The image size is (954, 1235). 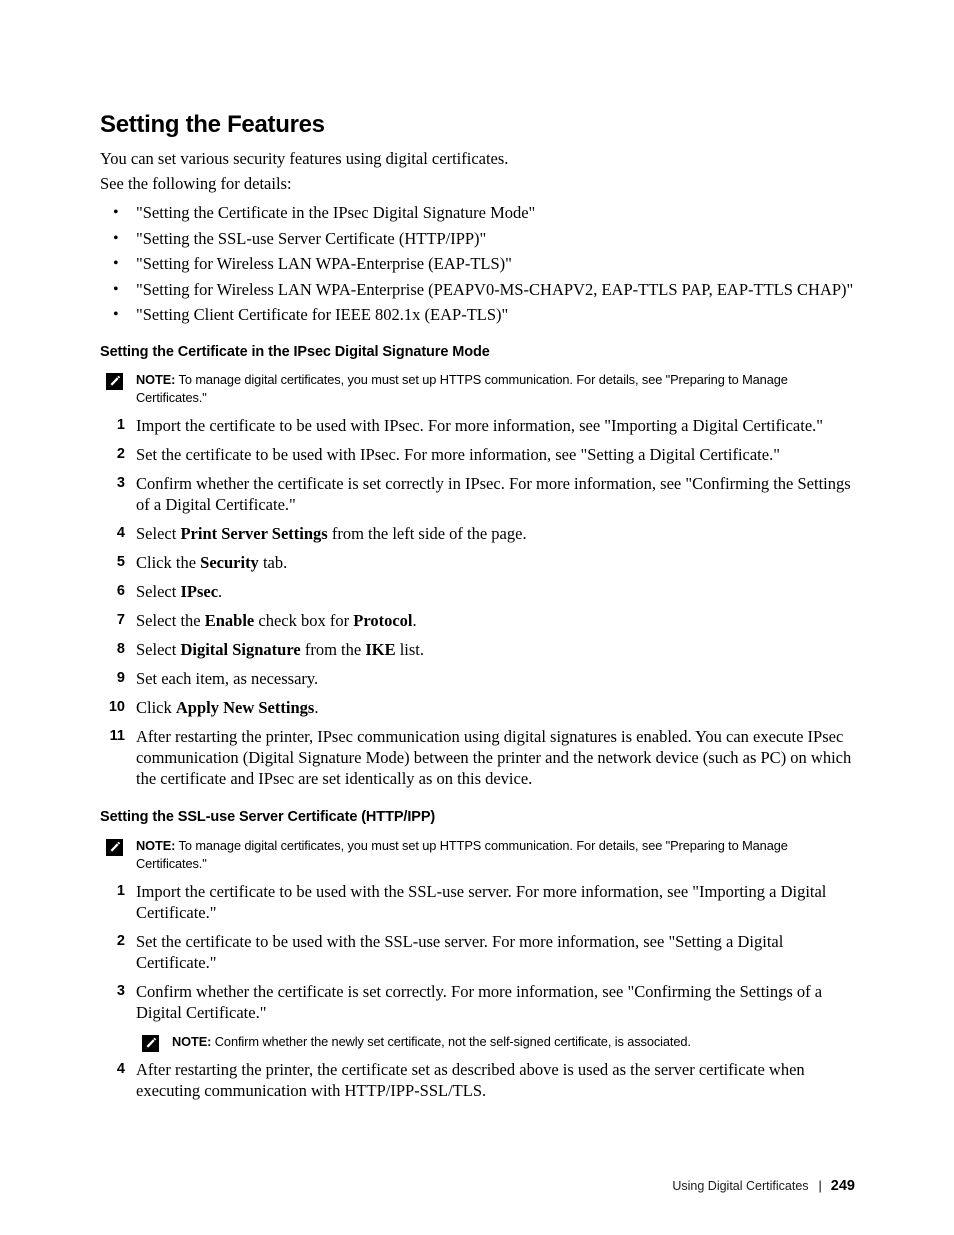 I want to click on step-emphasis: Digital Signature, so click(x=240, y=650).